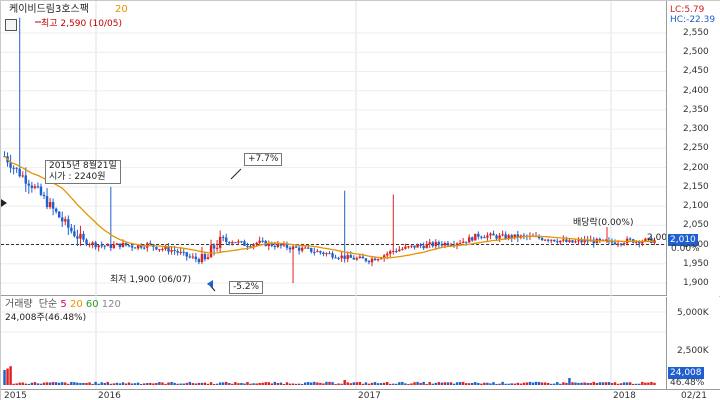  Describe the element at coordinates (15, 395) in the screenshot. I see `time-label: 2015` at that location.